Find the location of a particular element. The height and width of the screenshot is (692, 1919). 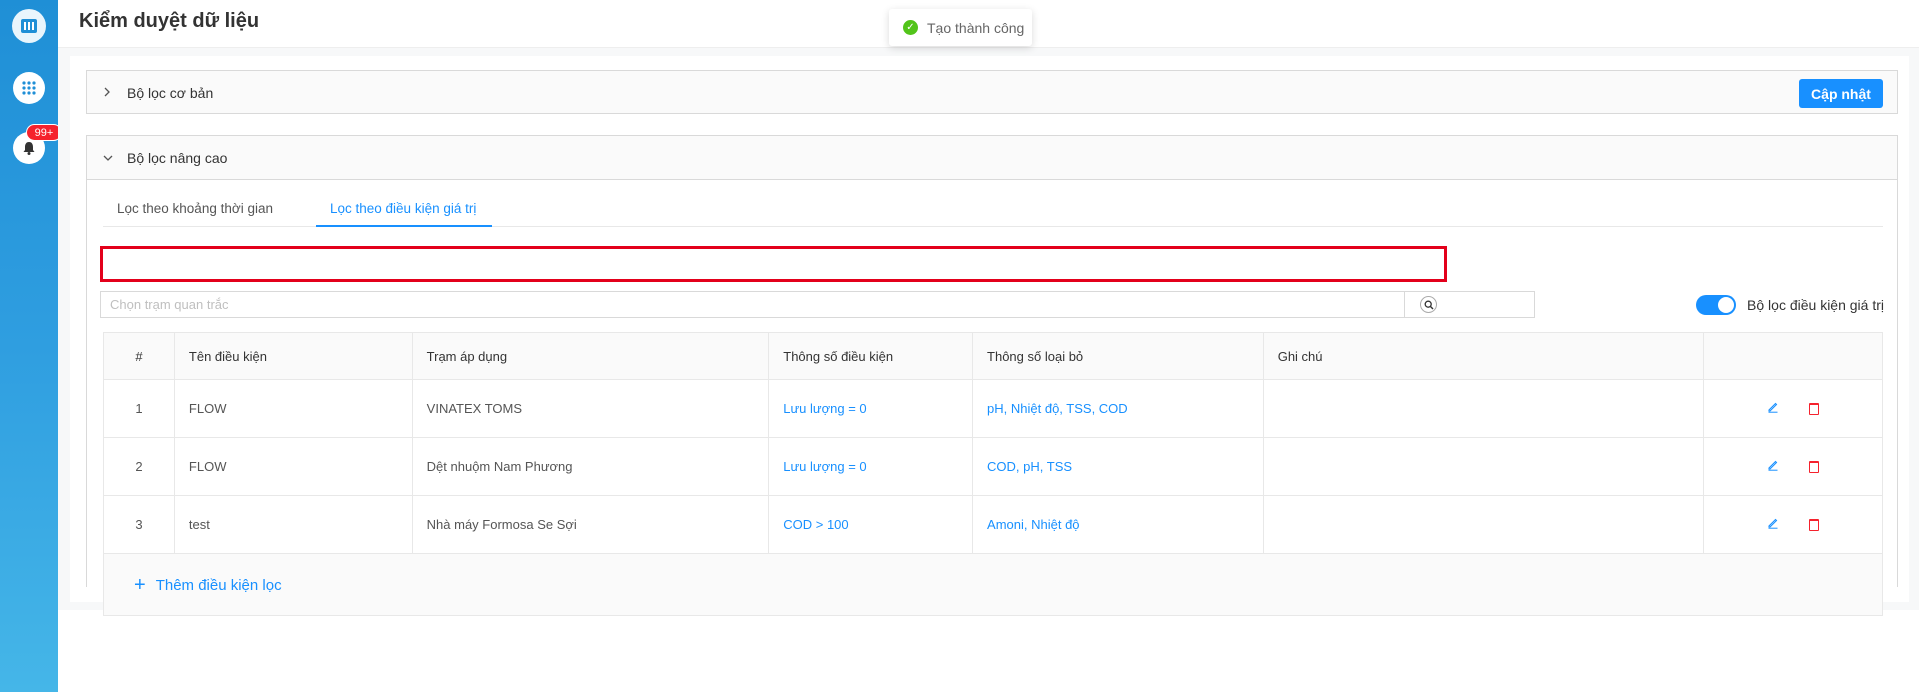

success-toast: ✓ Tạo thành công is located at coordinates (960, 27).